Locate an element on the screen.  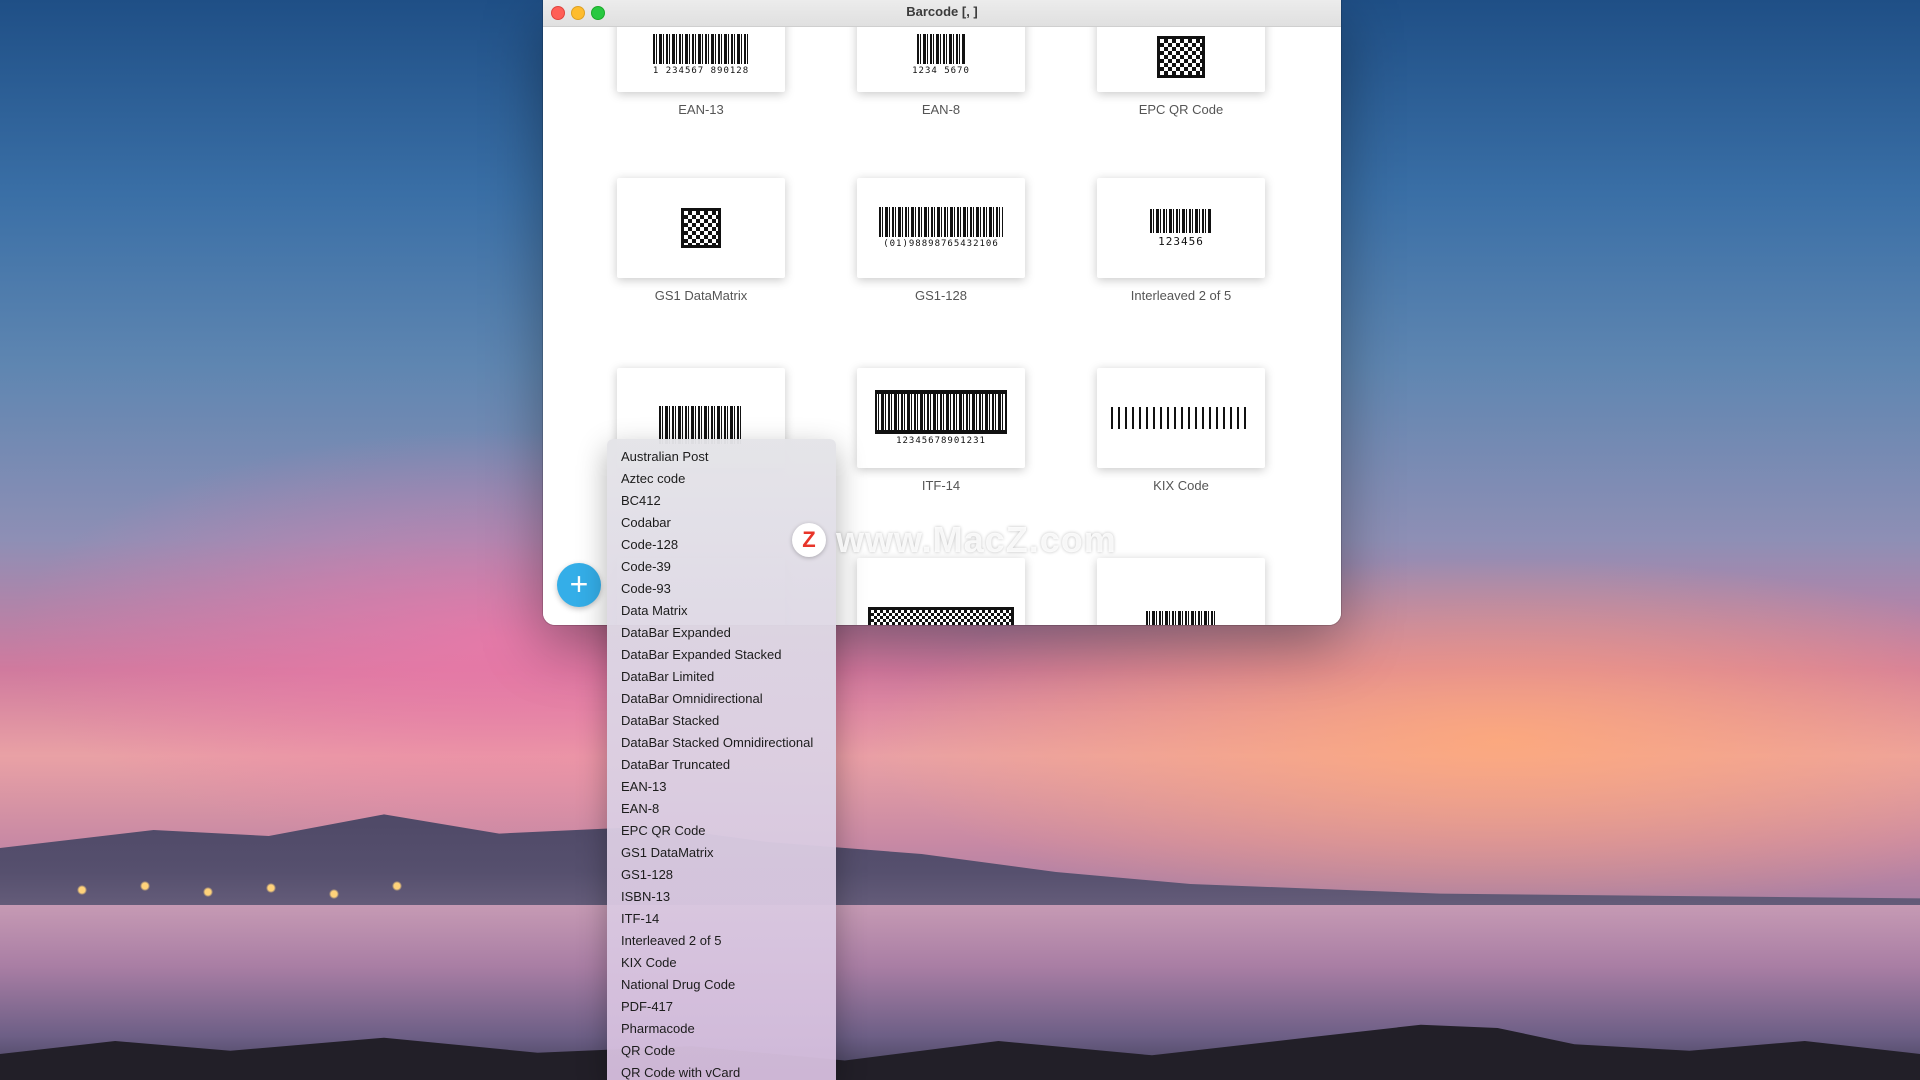
menu-item-ean-8: EAN-8 is located at coordinates (721, 809).